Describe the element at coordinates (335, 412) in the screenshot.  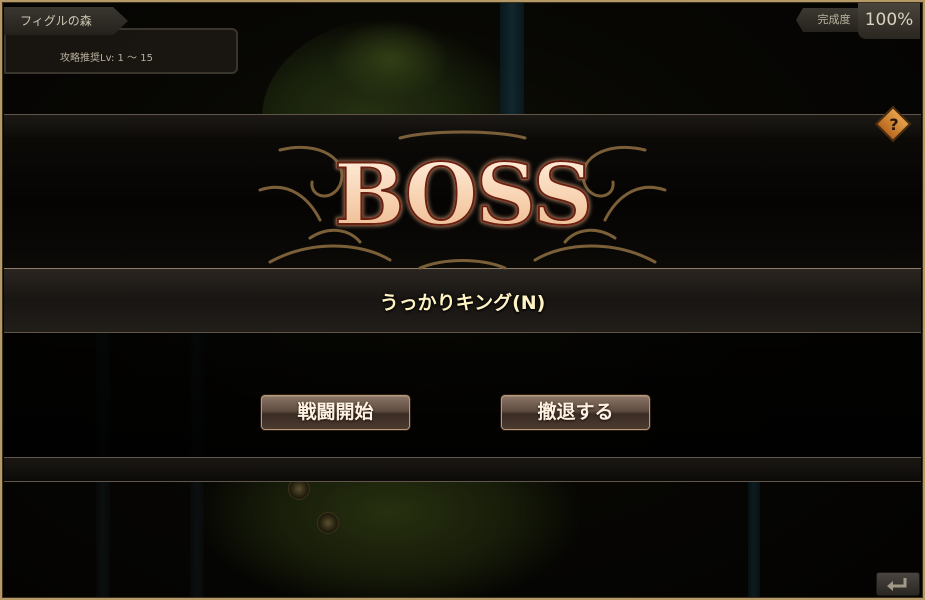
I see `start-battle-button: 戦闘開始` at that location.